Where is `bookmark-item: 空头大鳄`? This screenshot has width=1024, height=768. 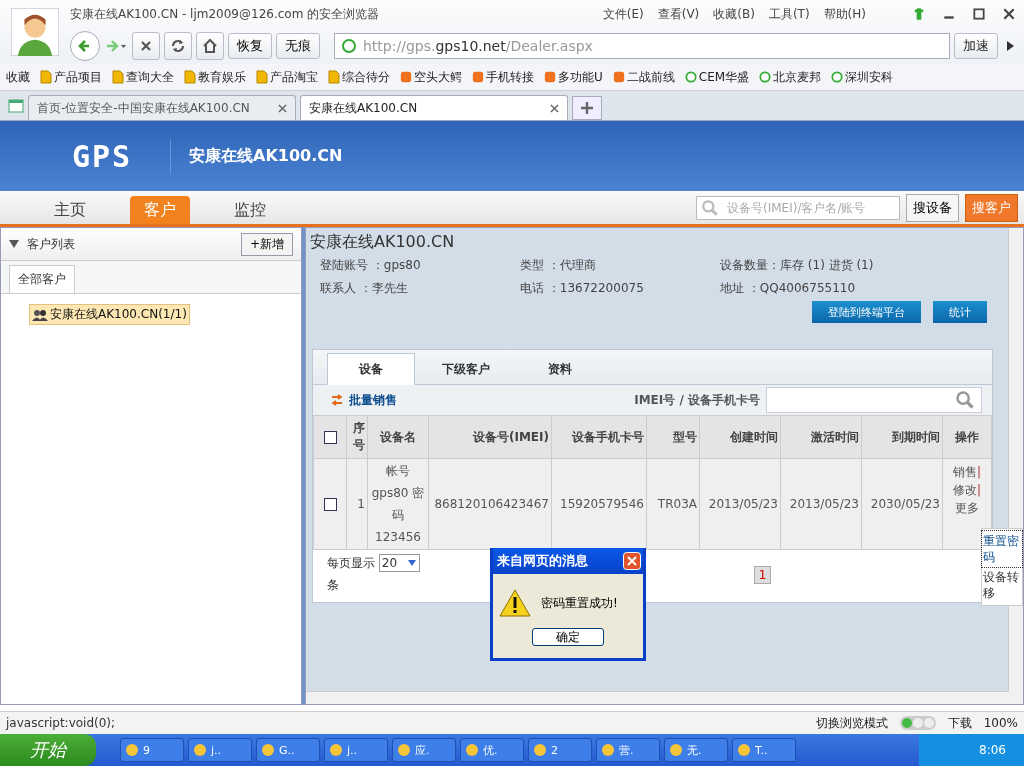
bookmark-item: 空头大鳄 is located at coordinates (431, 77).